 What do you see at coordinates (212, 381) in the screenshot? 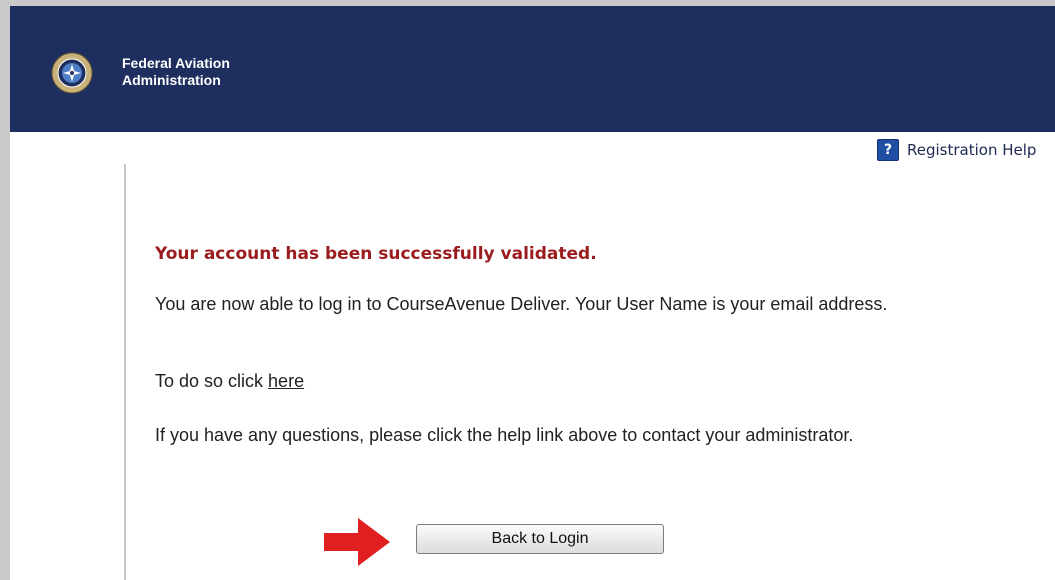
I see `click-here-prefix: To do so click` at bounding box center [212, 381].